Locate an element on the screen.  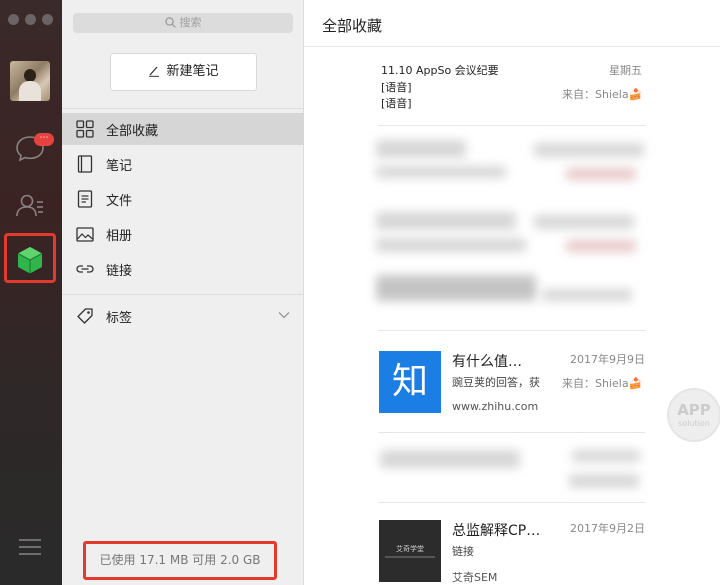
file-icon is located at coordinates (85, 199).